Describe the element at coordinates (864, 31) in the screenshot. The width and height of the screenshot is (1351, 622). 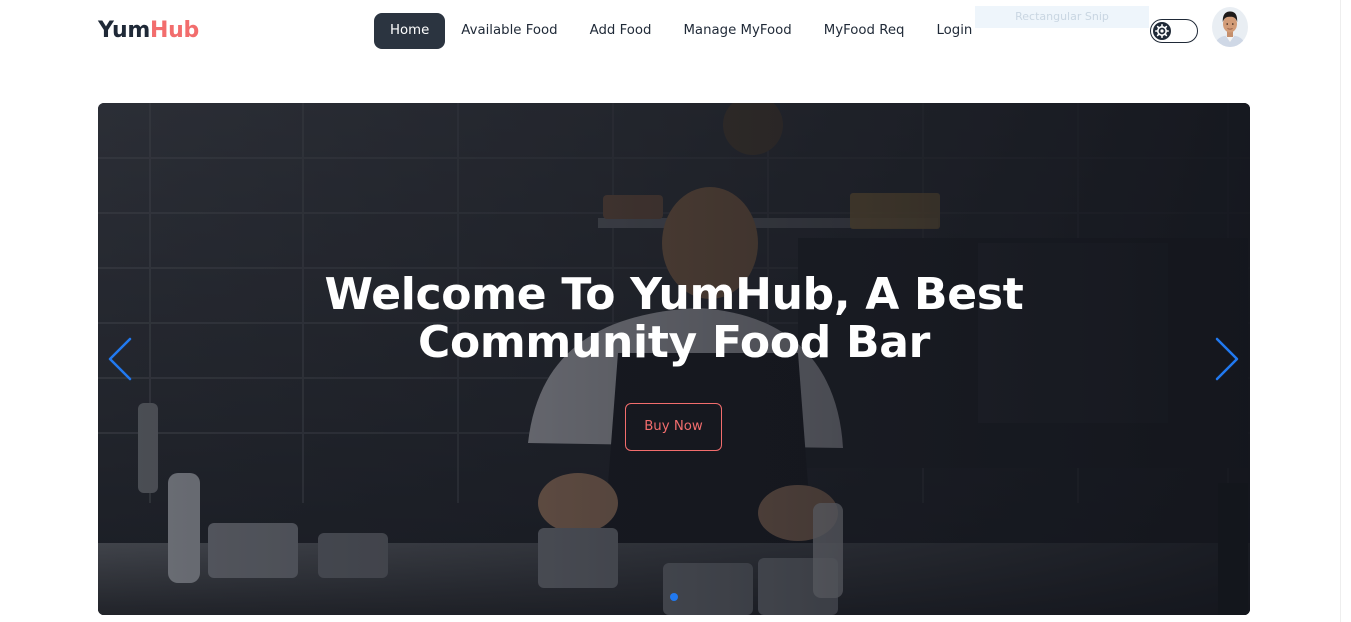
I see `nav-item-myfood-req: MyFood Req` at that location.